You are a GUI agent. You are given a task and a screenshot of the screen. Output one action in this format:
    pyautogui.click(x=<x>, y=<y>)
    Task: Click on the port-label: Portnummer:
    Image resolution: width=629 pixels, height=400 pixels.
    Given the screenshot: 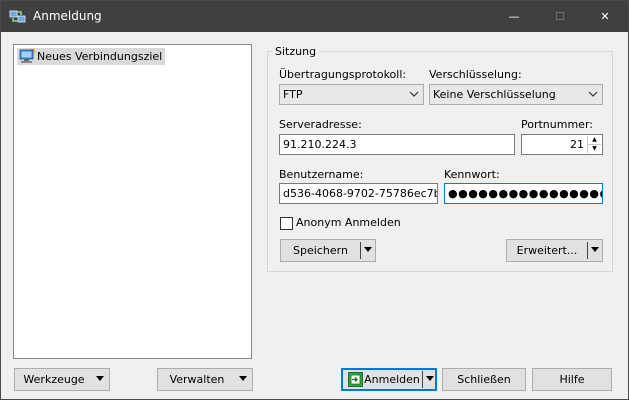 What is the action you would take?
    pyautogui.click(x=557, y=124)
    